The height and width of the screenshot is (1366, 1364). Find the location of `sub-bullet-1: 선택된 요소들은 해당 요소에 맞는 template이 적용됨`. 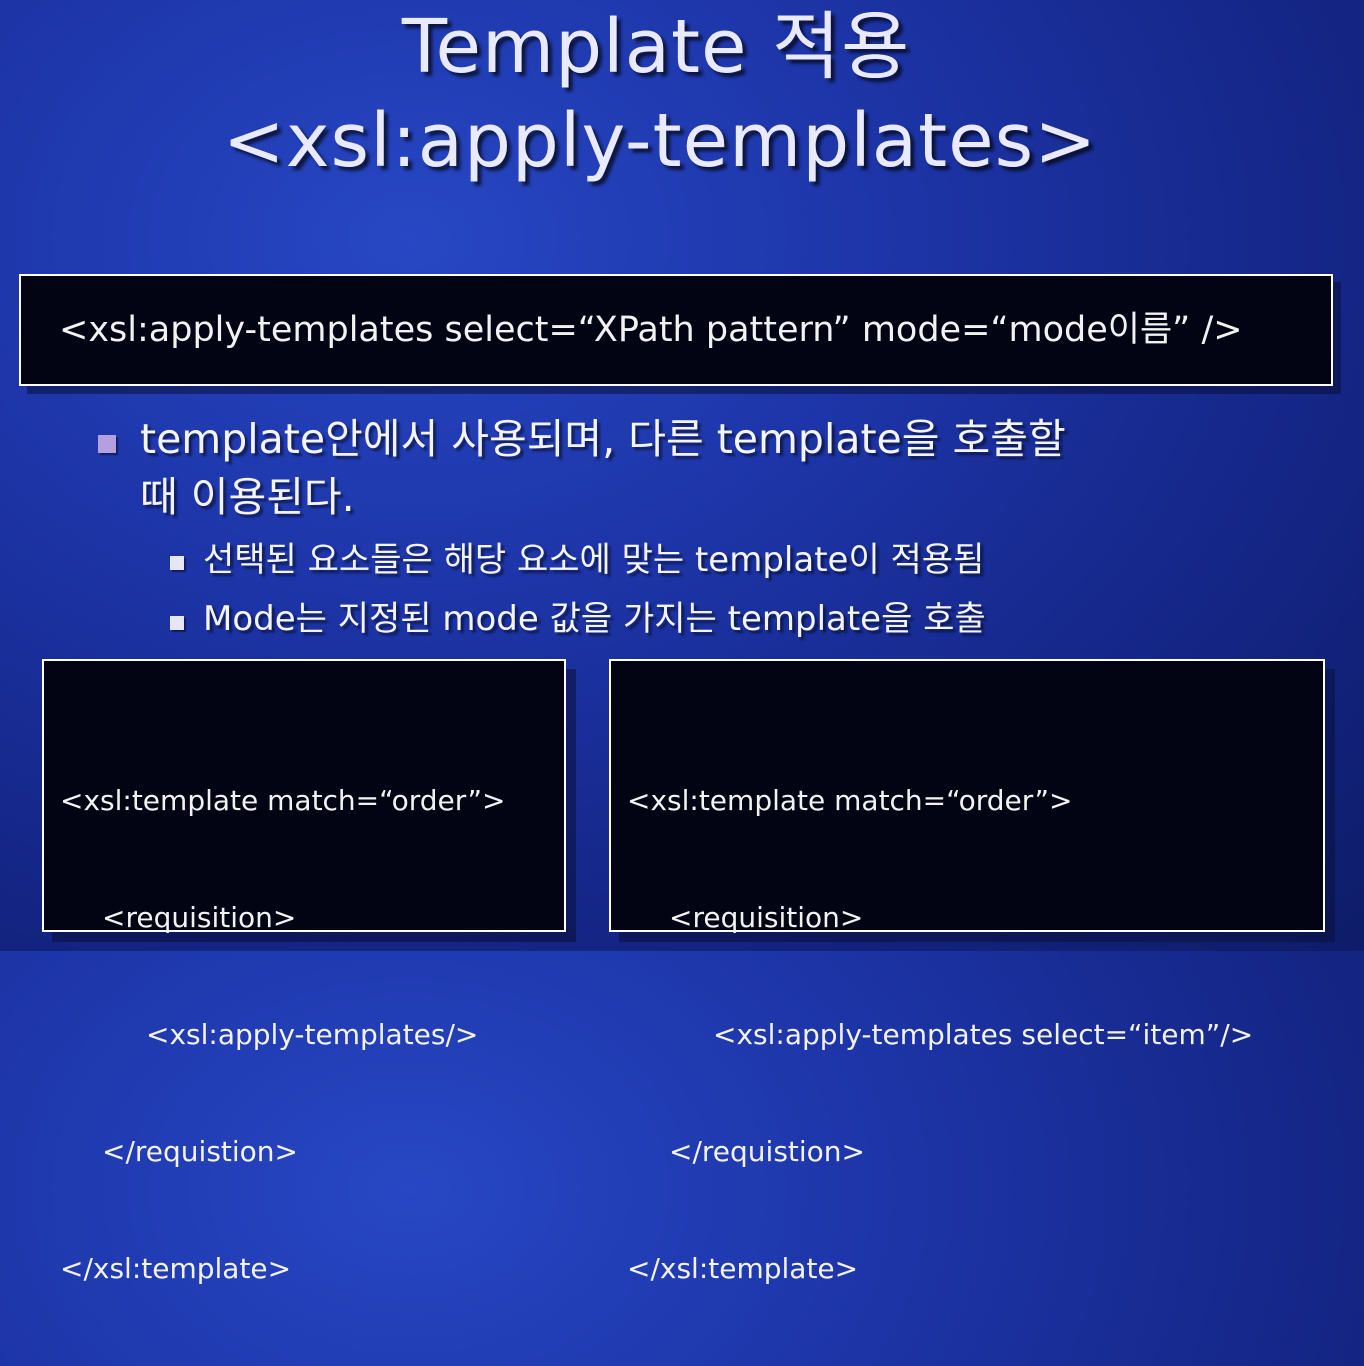

sub-bullet-1: 선택된 요소들은 해당 요소에 맞는 template이 적용됨 is located at coordinates (594, 560).